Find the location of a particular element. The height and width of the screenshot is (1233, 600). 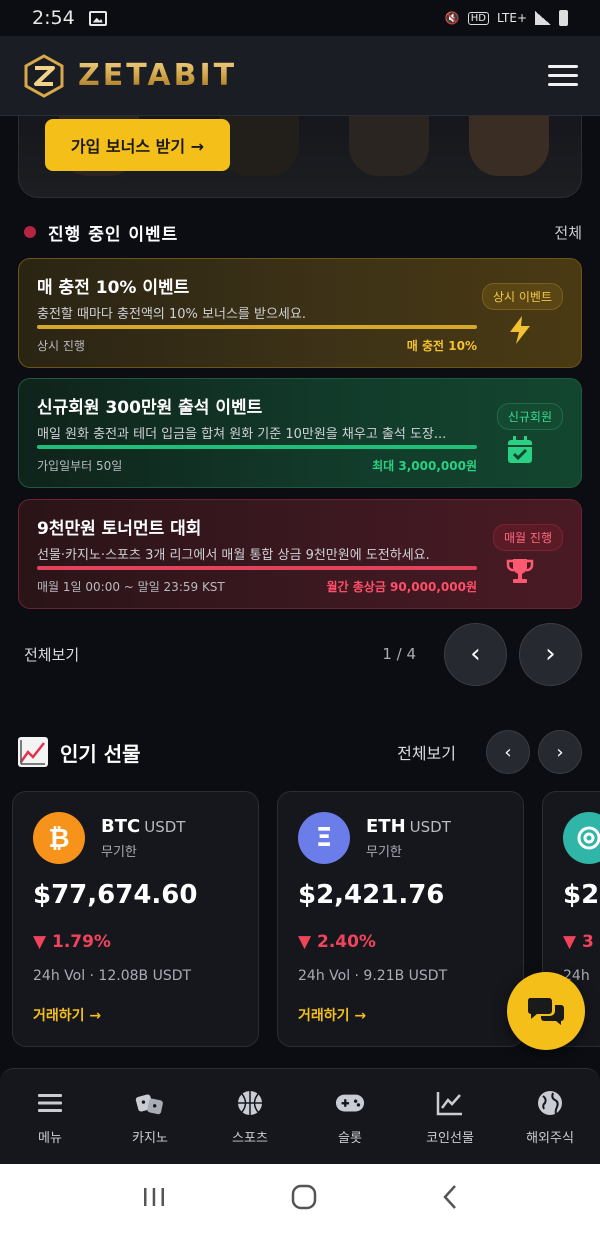

nav-item-sports: 스포츠 is located at coordinates (250, 1116).